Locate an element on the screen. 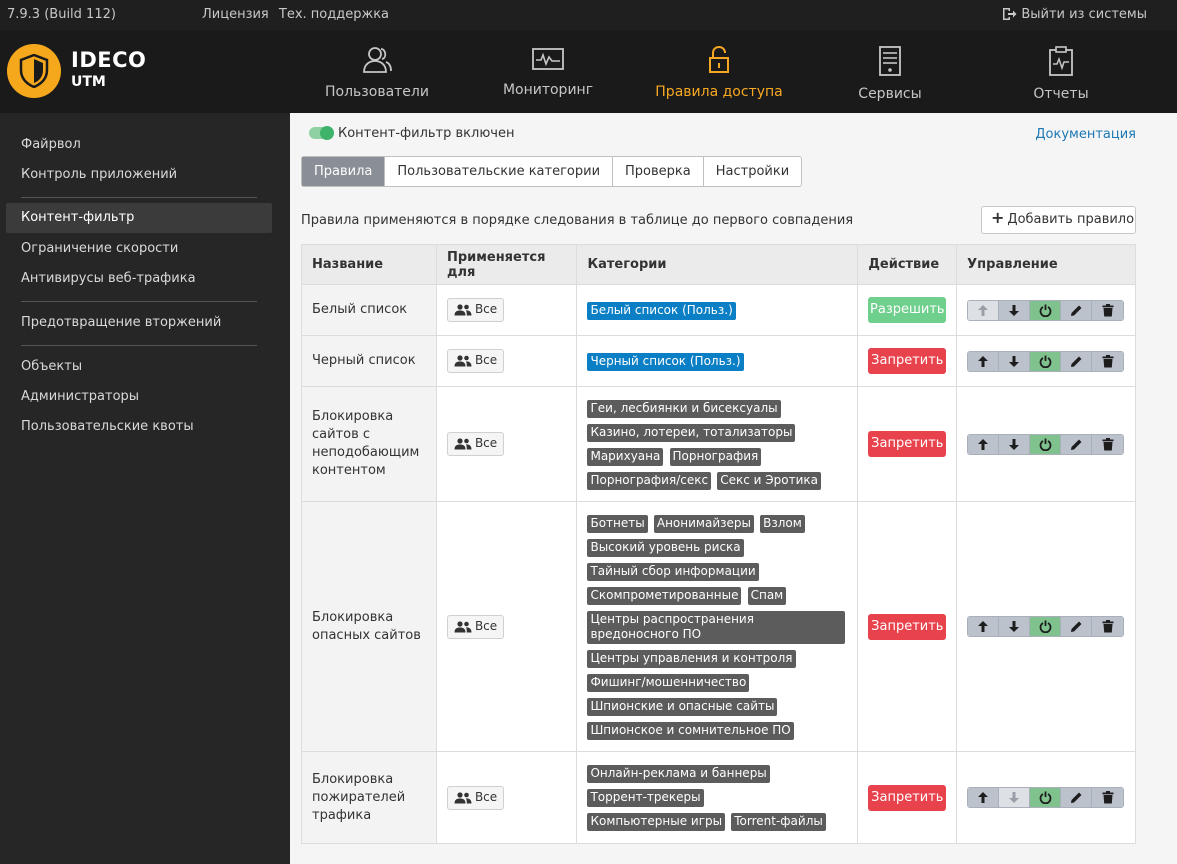  category-tag: Высокий уровень риска is located at coordinates (665, 547).